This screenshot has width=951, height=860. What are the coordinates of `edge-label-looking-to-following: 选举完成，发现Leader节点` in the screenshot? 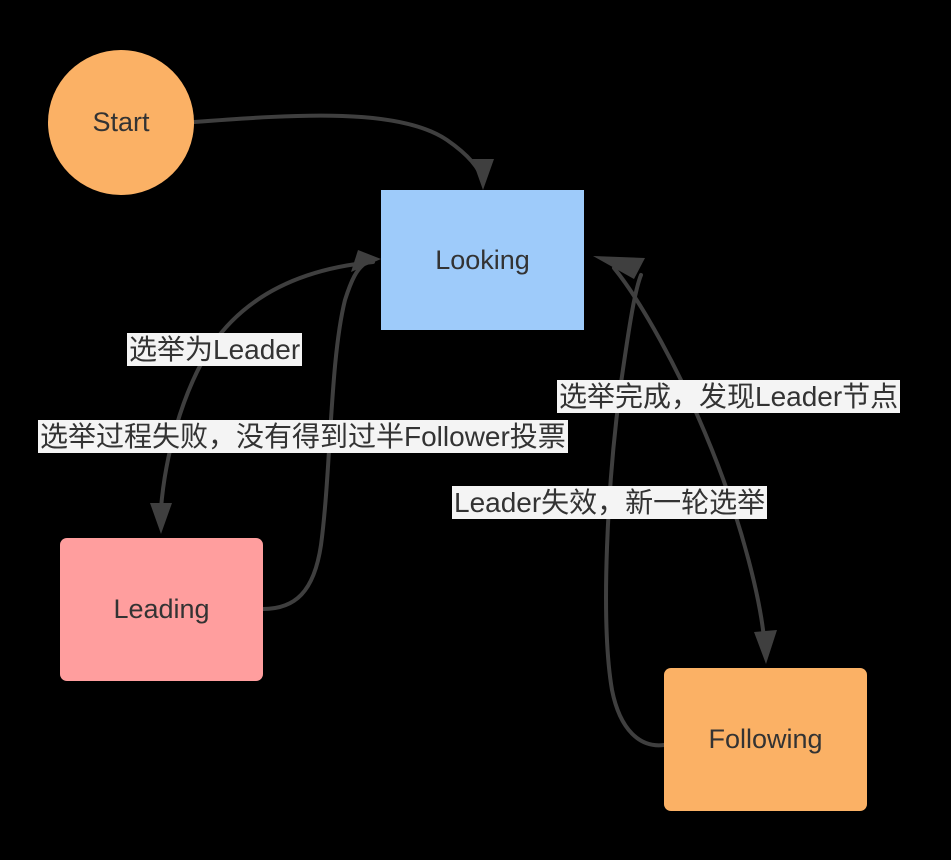 It's located at (729, 396).